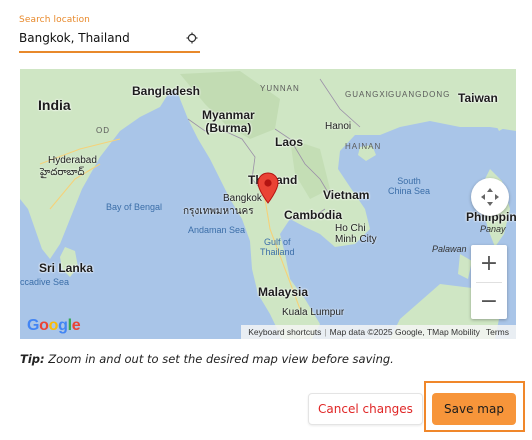  Describe the element at coordinates (277, 247) in the screenshot. I see `map-label-gulf-of-thailand: Gulf of Thailand` at that location.